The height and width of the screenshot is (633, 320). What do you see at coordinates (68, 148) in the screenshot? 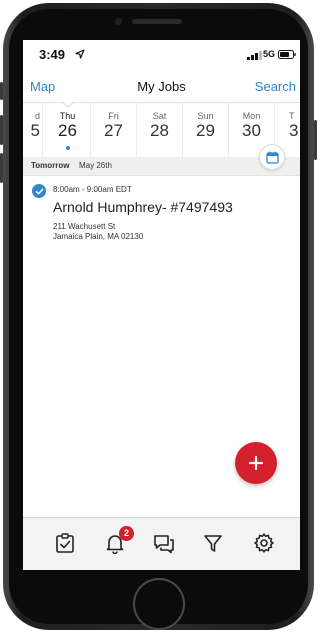
I see `has-jobs-dot` at bounding box center [68, 148].